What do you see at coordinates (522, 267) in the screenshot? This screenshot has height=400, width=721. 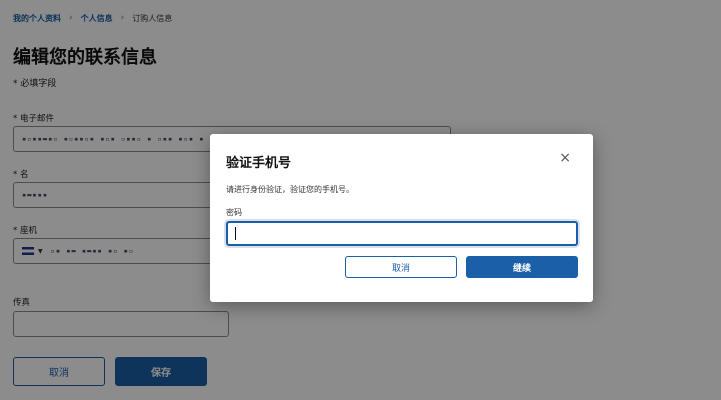 I see `dialog-continue-button: 继续` at bounding box center [522, 267].